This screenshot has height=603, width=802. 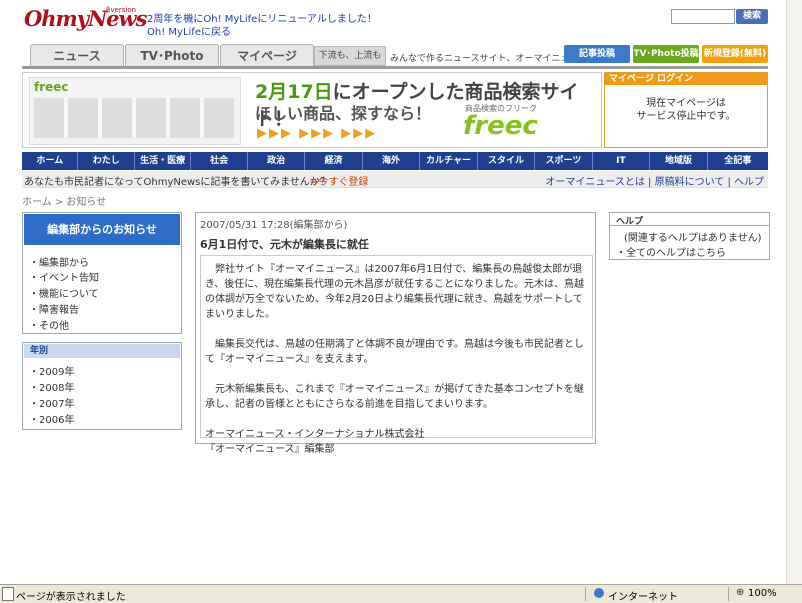 I want to click on zoom-icon: ⊕, so click(x=740, y=592).